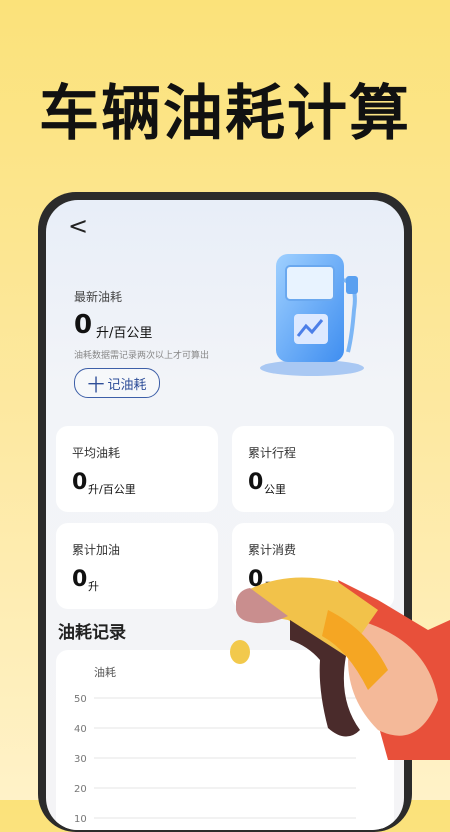  What do you see at coordinates (80, 789) in the screenshot?
I see `y-tick-label: 20` at bounding box center [80, 789].